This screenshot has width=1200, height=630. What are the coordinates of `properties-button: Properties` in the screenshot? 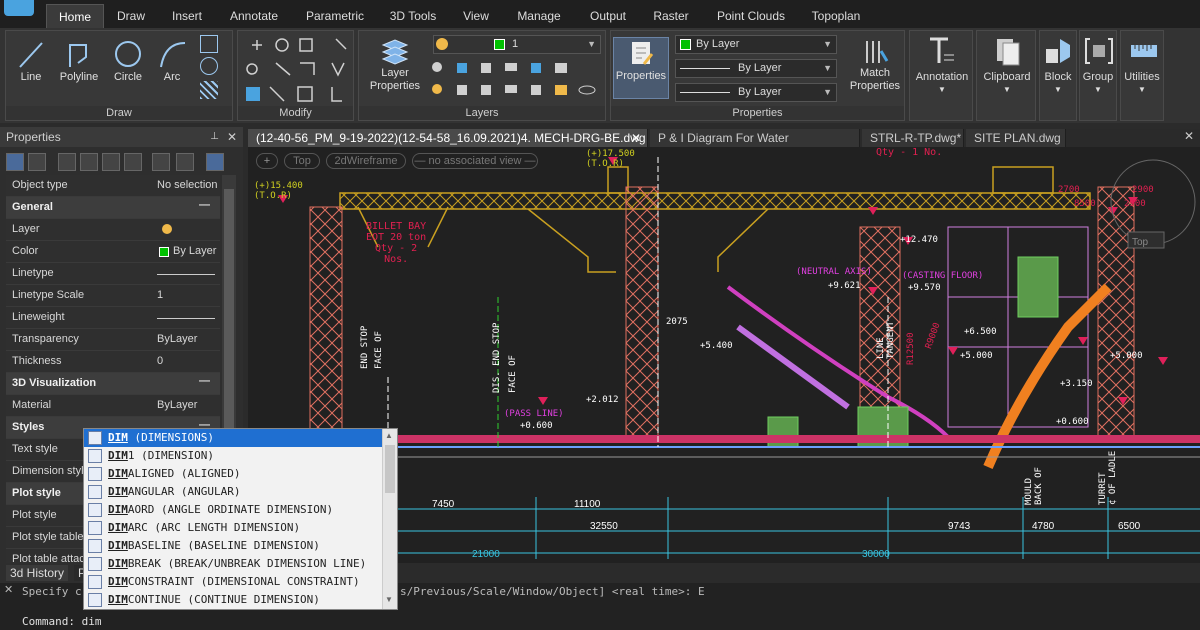 It's located at (641, 68).